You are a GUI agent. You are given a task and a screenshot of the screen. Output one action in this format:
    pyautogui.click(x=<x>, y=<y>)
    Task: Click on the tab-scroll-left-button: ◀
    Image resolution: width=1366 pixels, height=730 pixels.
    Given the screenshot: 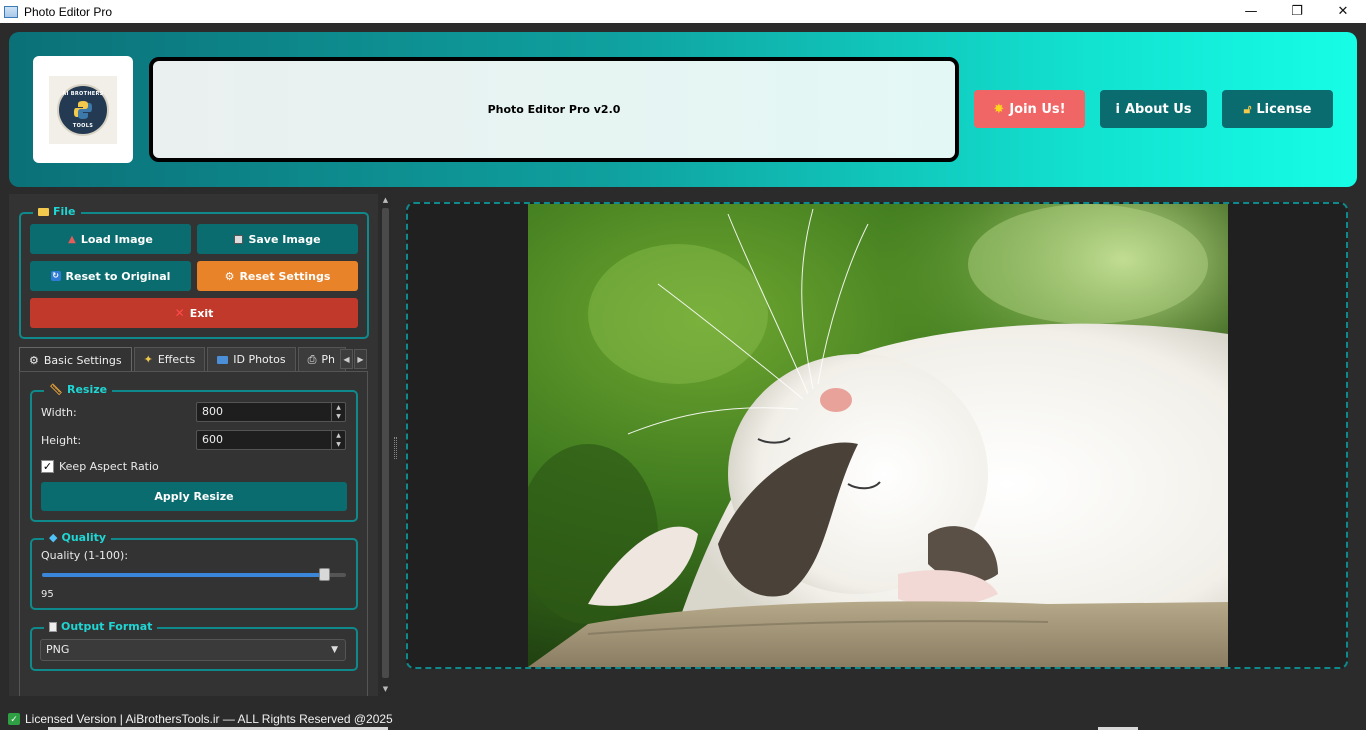 What is the action you would take?
    pyautogui.click(x=346, y=359)
    